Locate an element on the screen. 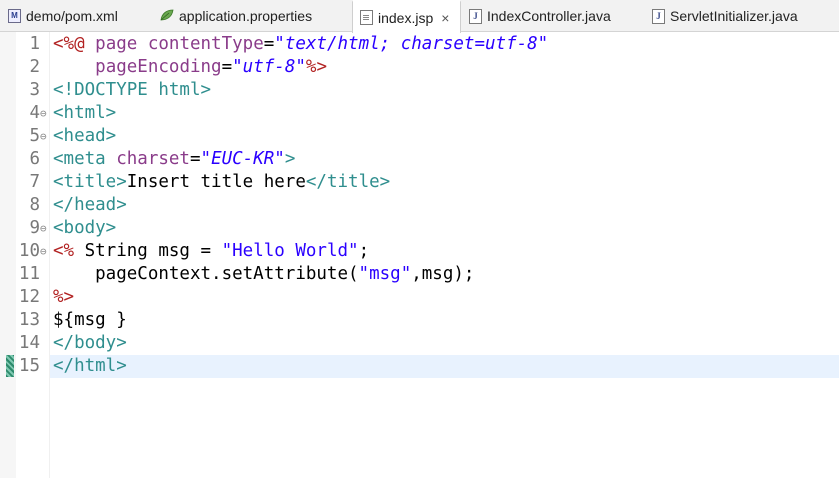 The height and width of the screenshot is (478, 839). code-token: <meta is located at coordinates (85, 159).